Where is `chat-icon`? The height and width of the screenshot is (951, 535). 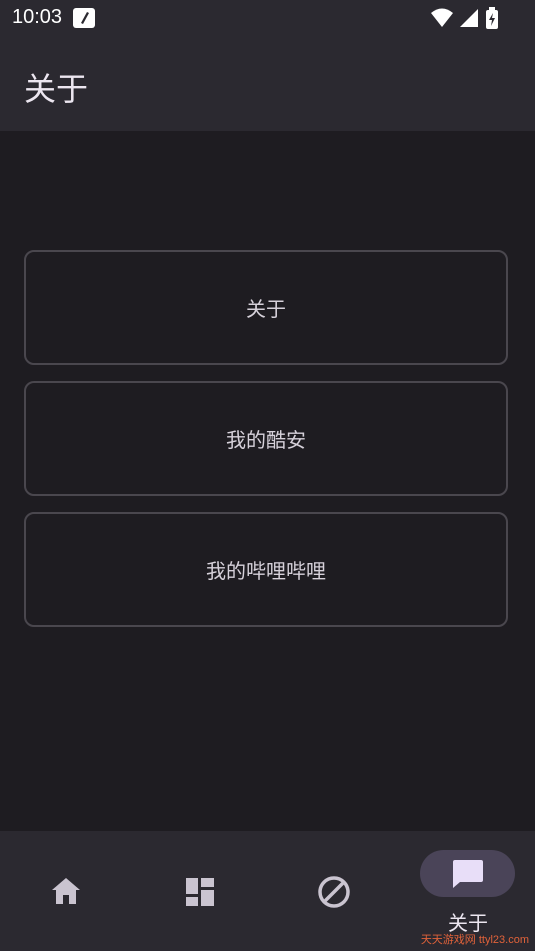 chat-icon is located at coordinates (468, 874).